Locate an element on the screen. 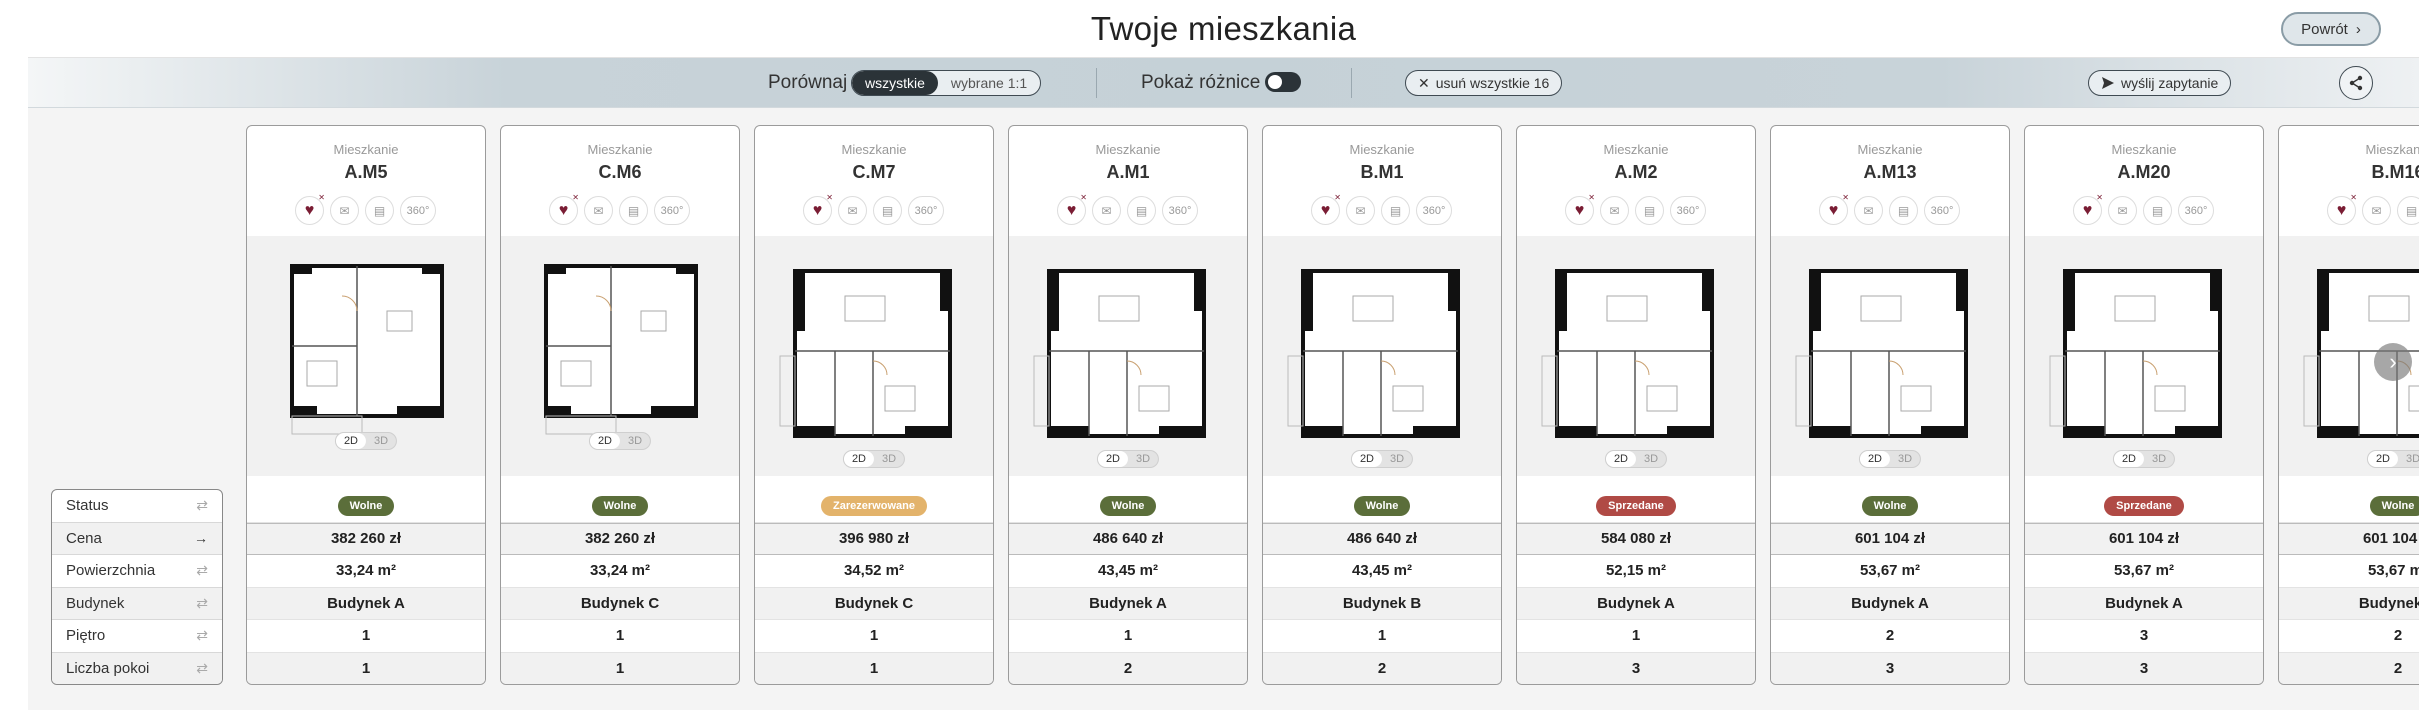  attribute-row-price: Cena → is located at coordinates (137, 538).